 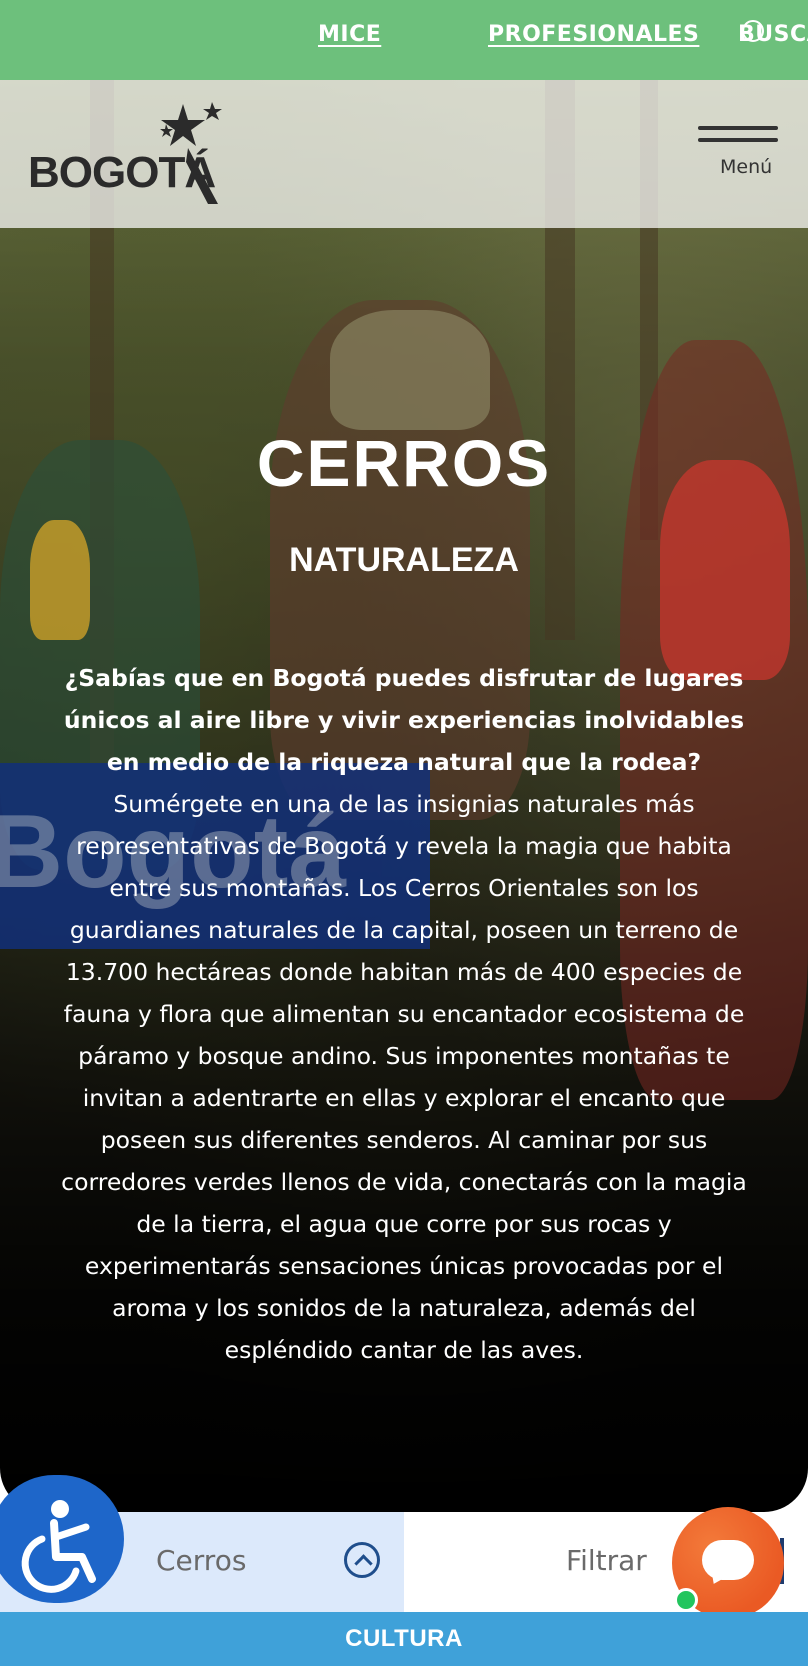 I want to click on wheelchair-icon, so click(x=58, y=1546).